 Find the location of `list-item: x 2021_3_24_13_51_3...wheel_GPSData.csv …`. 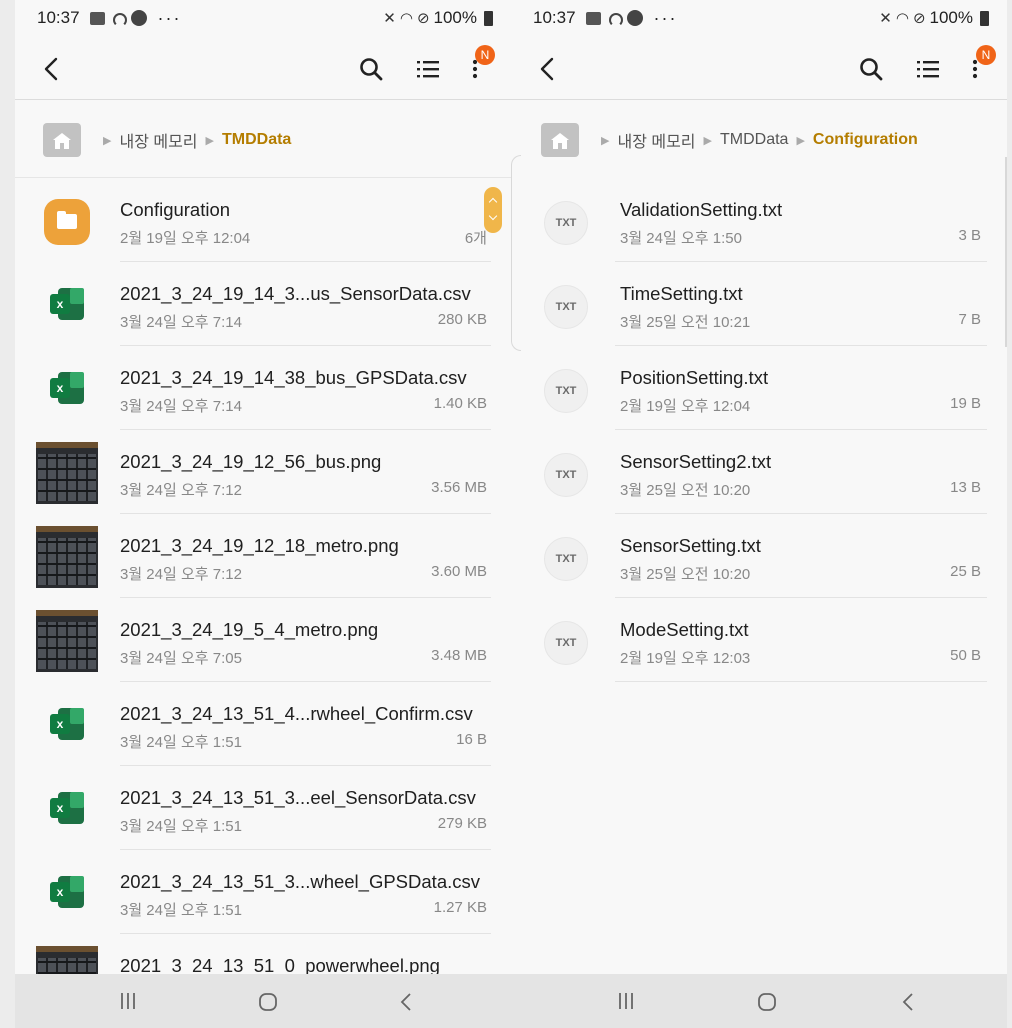

list-item: x 2021_3_24_13_51_3...wheel_GPSData.csv … is located at coordinates (263, 892).